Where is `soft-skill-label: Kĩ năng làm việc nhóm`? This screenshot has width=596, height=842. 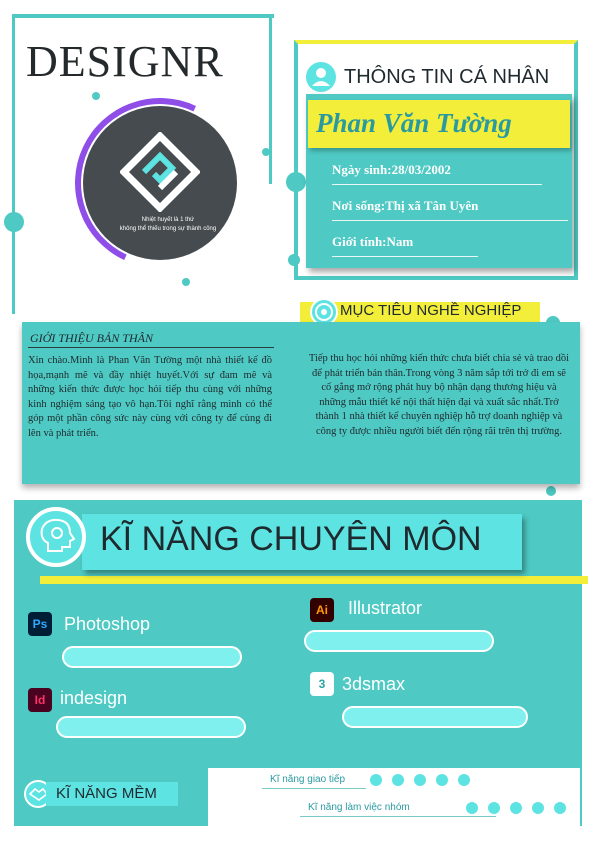 soft-skill-label: Kĩ năng làm việc nhóm is located at coordinates (359, 807).